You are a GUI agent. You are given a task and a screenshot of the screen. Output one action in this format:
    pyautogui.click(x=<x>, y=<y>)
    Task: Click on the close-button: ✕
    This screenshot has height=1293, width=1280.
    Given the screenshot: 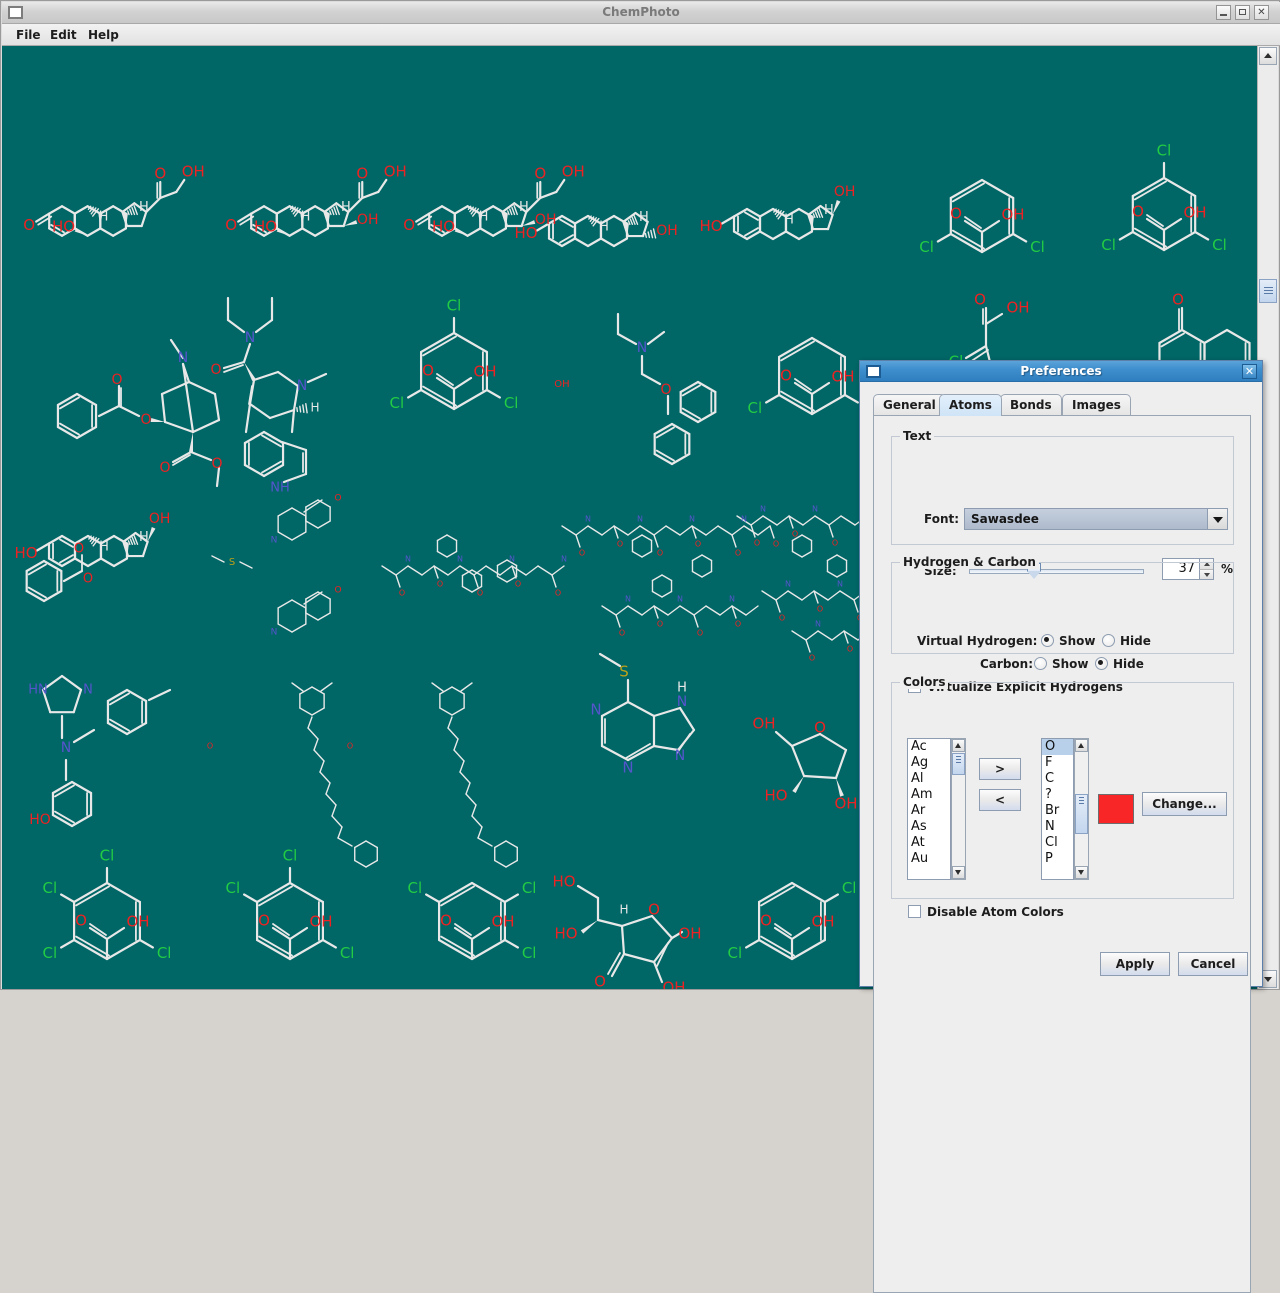 What is the action you would take?
    pyautogui.click(x=1261, y=12)
    